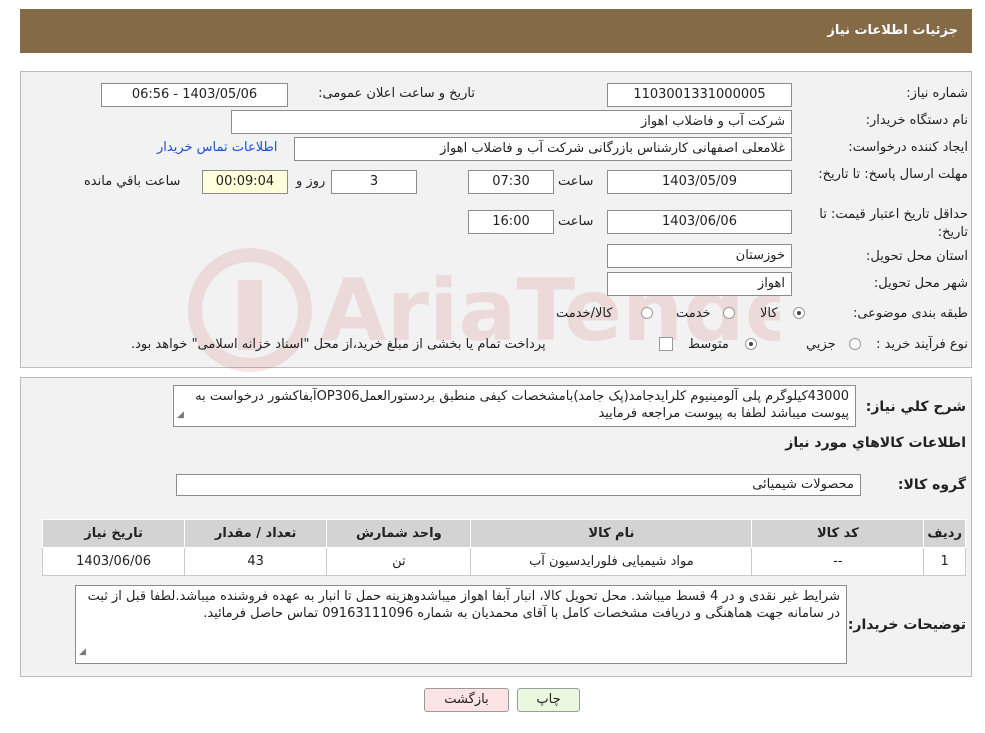  I want to click on treasury-checkbox, so click(666, 344).